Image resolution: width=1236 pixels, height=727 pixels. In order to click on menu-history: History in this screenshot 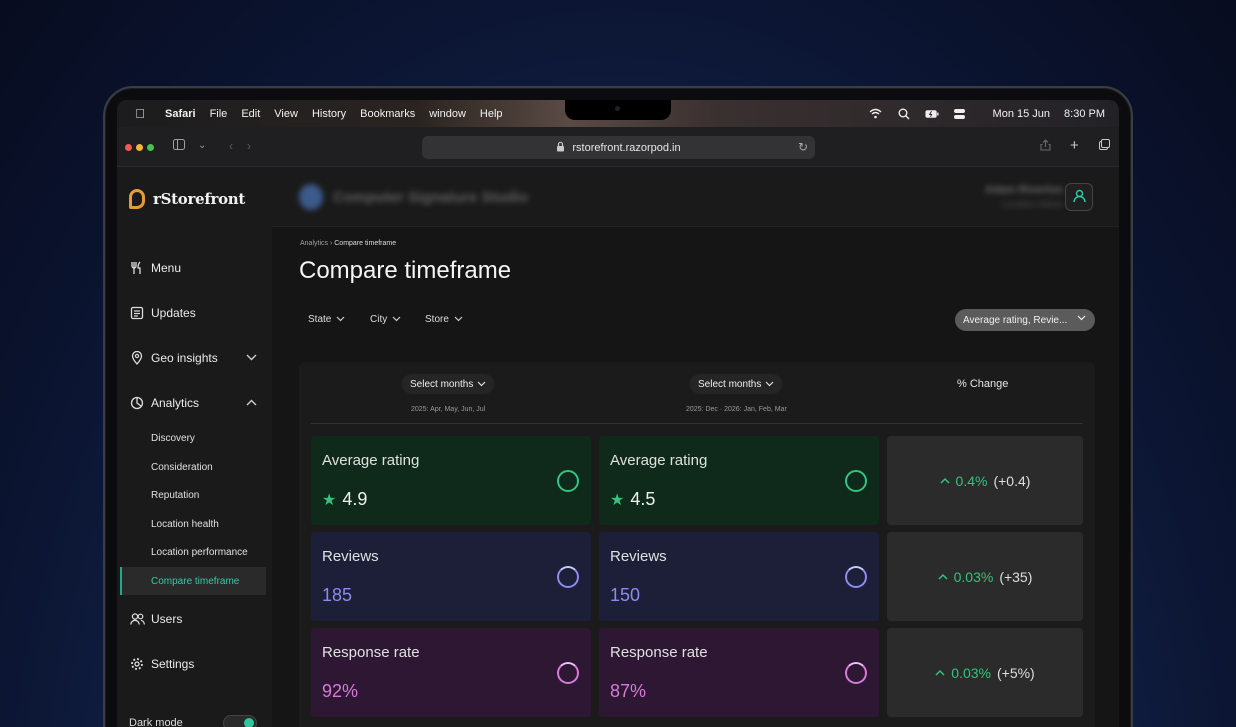, I will do `click(329, 114)`.